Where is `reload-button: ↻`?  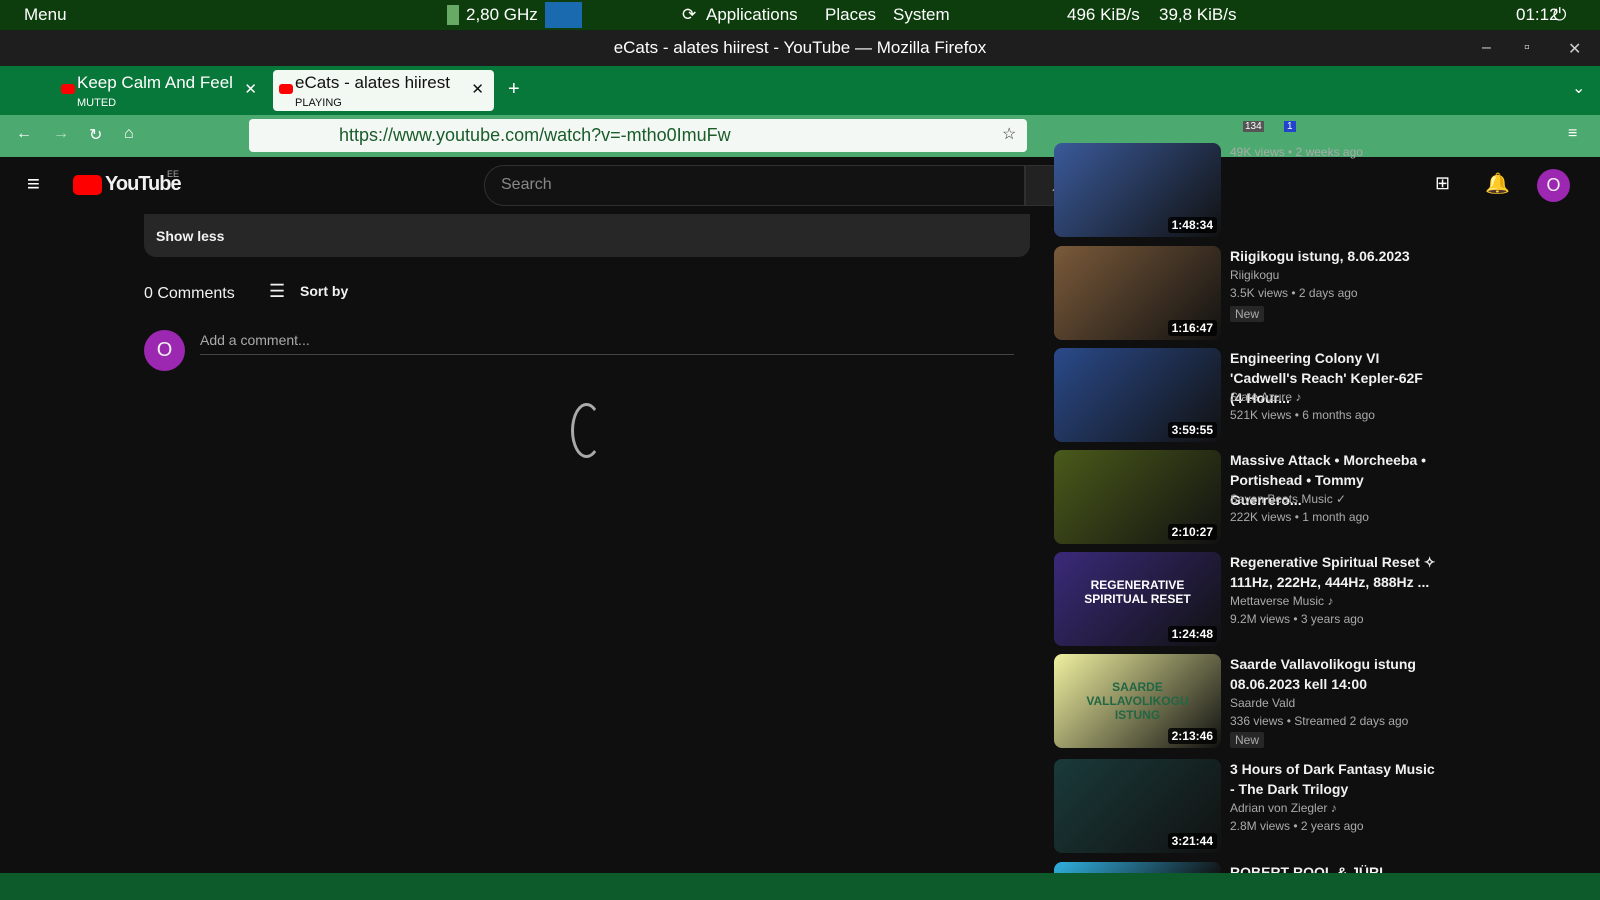 reload-button: ↻ is located at coordinates (95, 135).